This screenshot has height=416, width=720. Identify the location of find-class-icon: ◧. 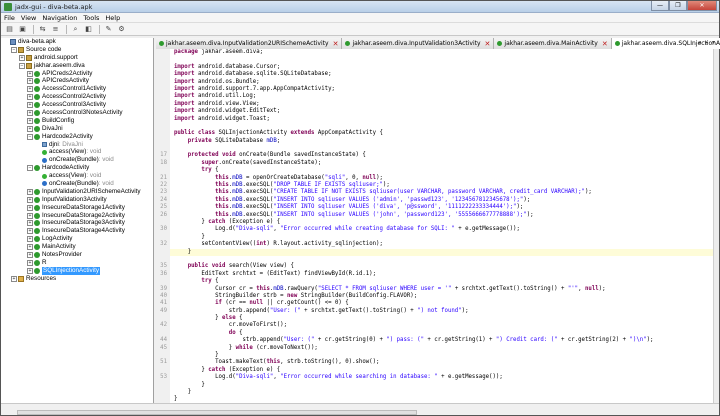
(88, 29).